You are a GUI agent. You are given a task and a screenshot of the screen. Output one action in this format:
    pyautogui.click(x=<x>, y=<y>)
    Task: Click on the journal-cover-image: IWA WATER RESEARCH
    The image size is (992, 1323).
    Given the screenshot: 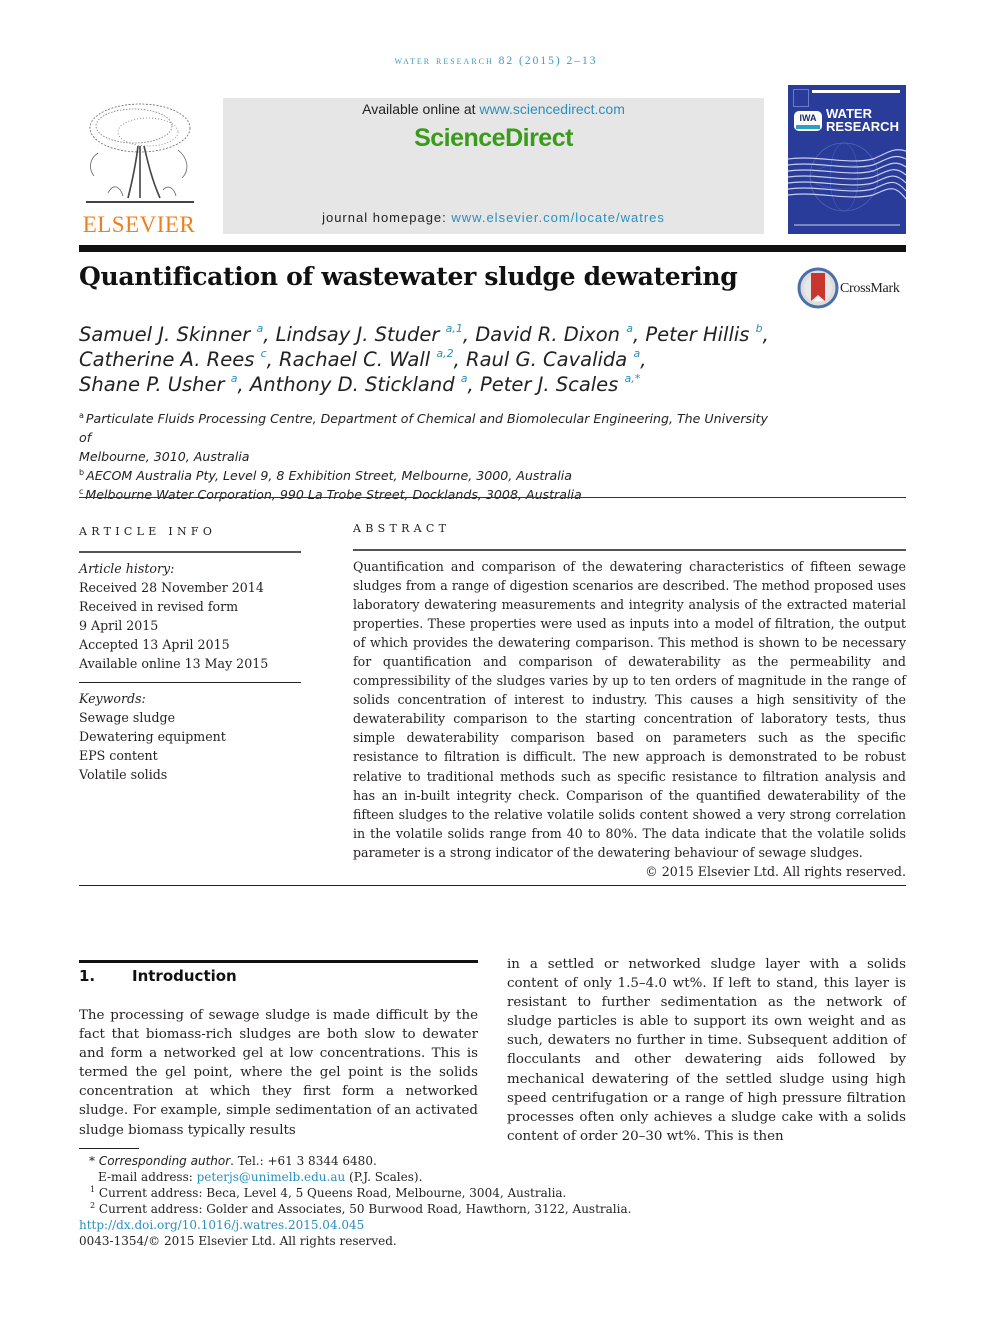 What is the action you would take?
    pyautogui.click(x=847, y=159)
    